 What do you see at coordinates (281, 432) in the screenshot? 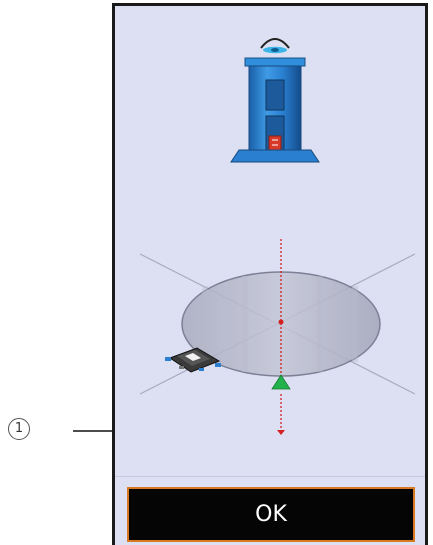
I see `axis-end-arrow` at bounding box center [281, 432].